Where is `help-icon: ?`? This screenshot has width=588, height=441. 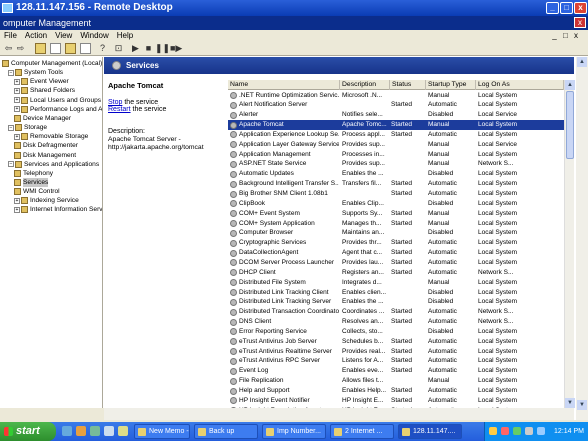
help-icon: ? is located at coordinates (102, 48).